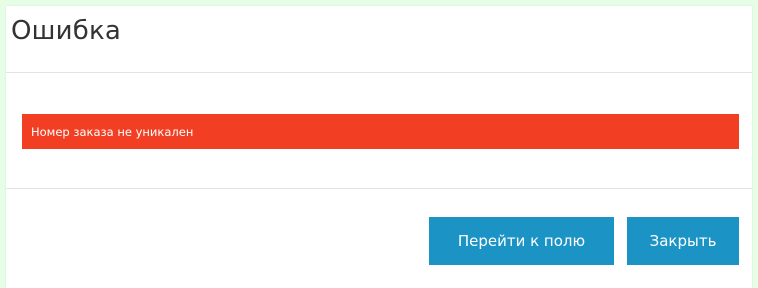 This screenshot has width=758, height=288. Describe the element at coordinates (683, 241) in the screenshot. I see `close-button: Закрыть` at that location.